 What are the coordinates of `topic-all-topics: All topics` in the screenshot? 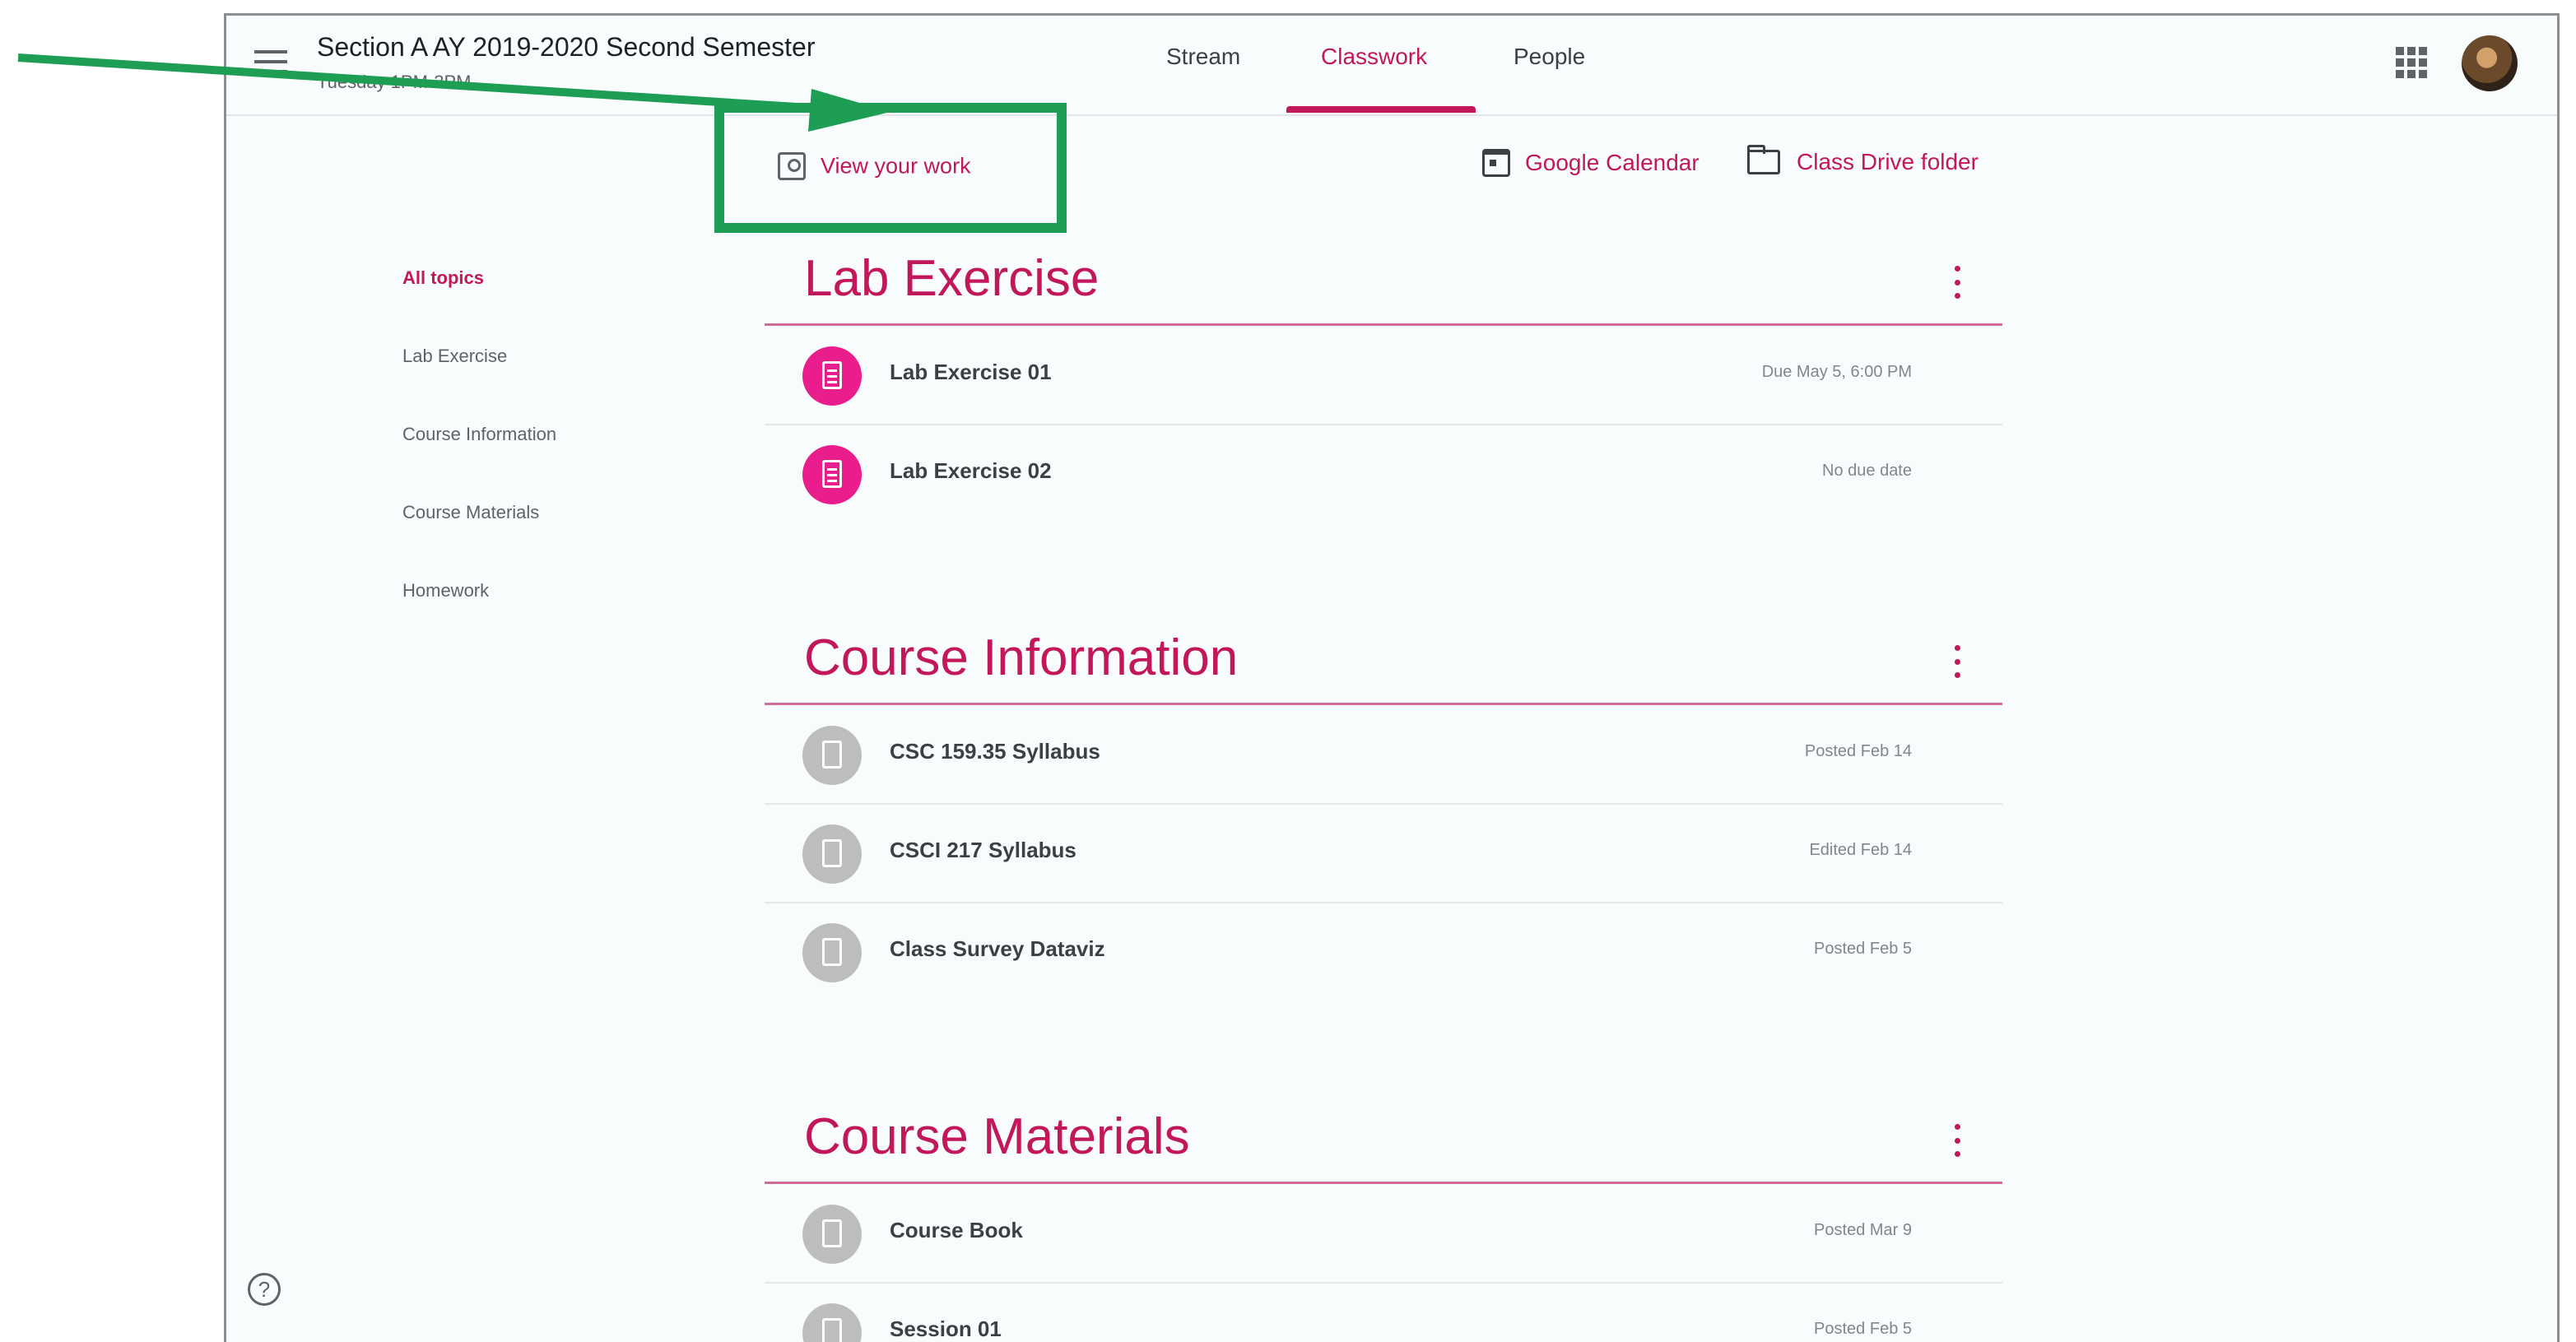 It's located at (443, 278).